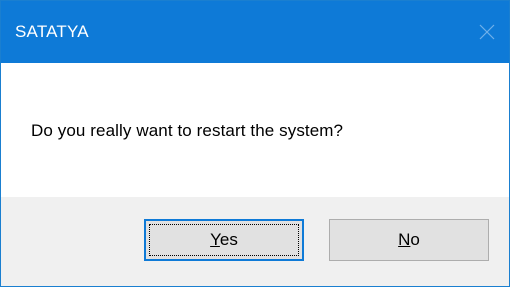 This screenshot has height=287, width=510. Describe the element at coordinates (228, 239) in the screenshot. I see `yes-label-rest: es` at that location.